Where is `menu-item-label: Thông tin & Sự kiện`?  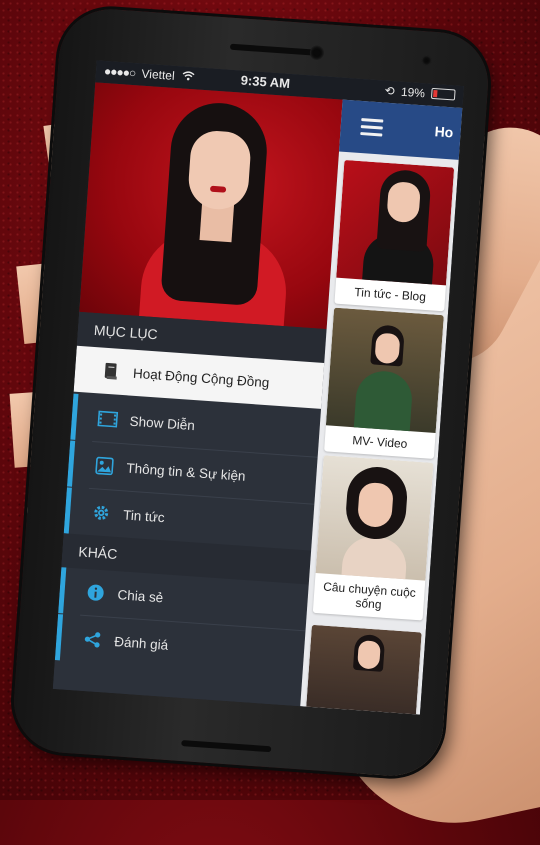 menu-item-label: Thông tin & Sự kiện is located at coordinates (186, 471).